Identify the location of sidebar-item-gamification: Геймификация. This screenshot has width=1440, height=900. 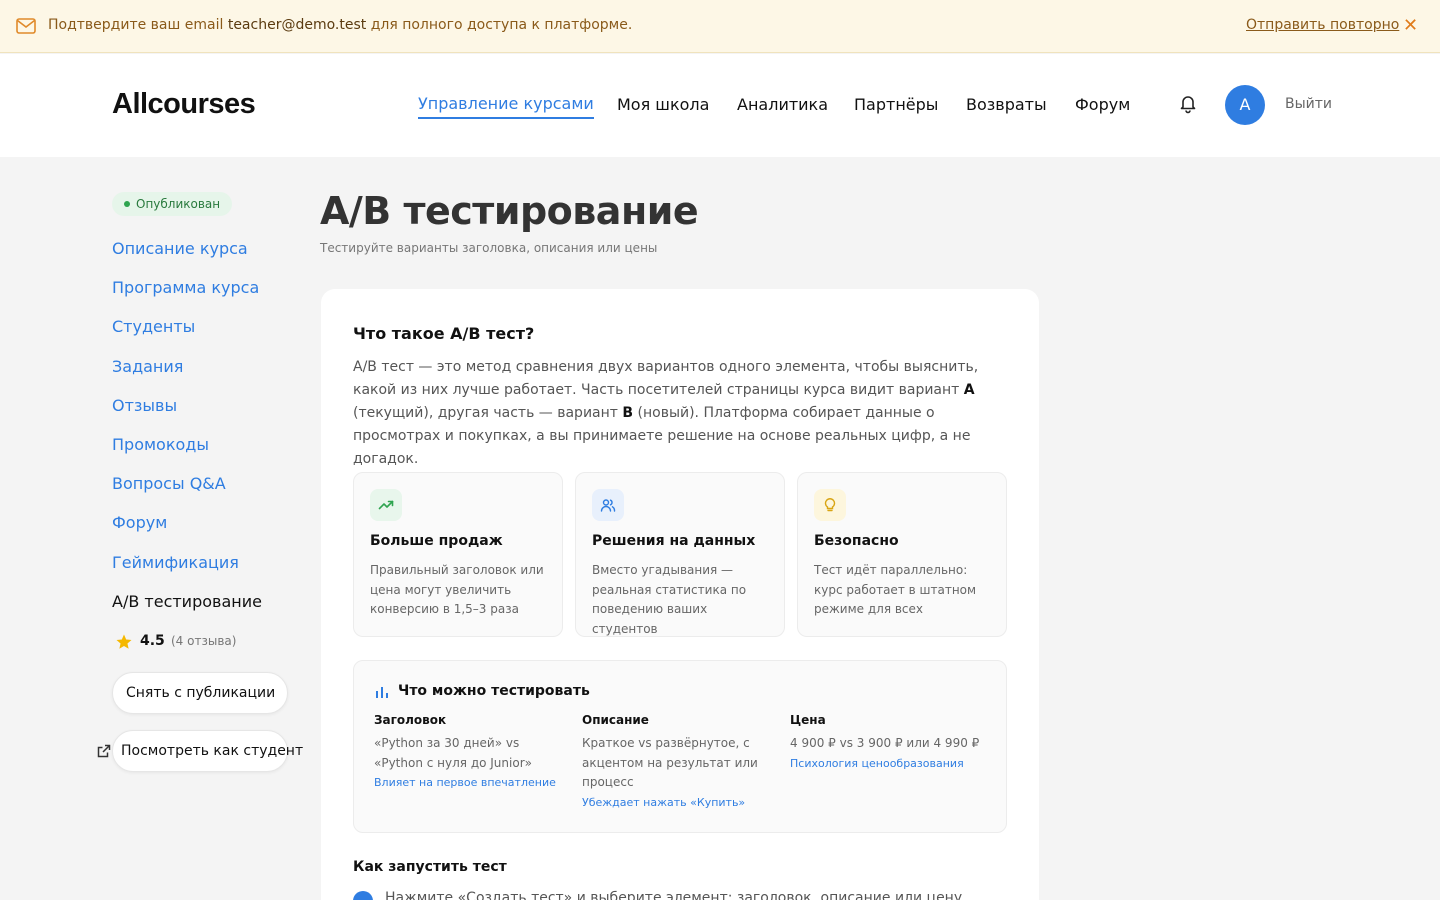
(175, 562).